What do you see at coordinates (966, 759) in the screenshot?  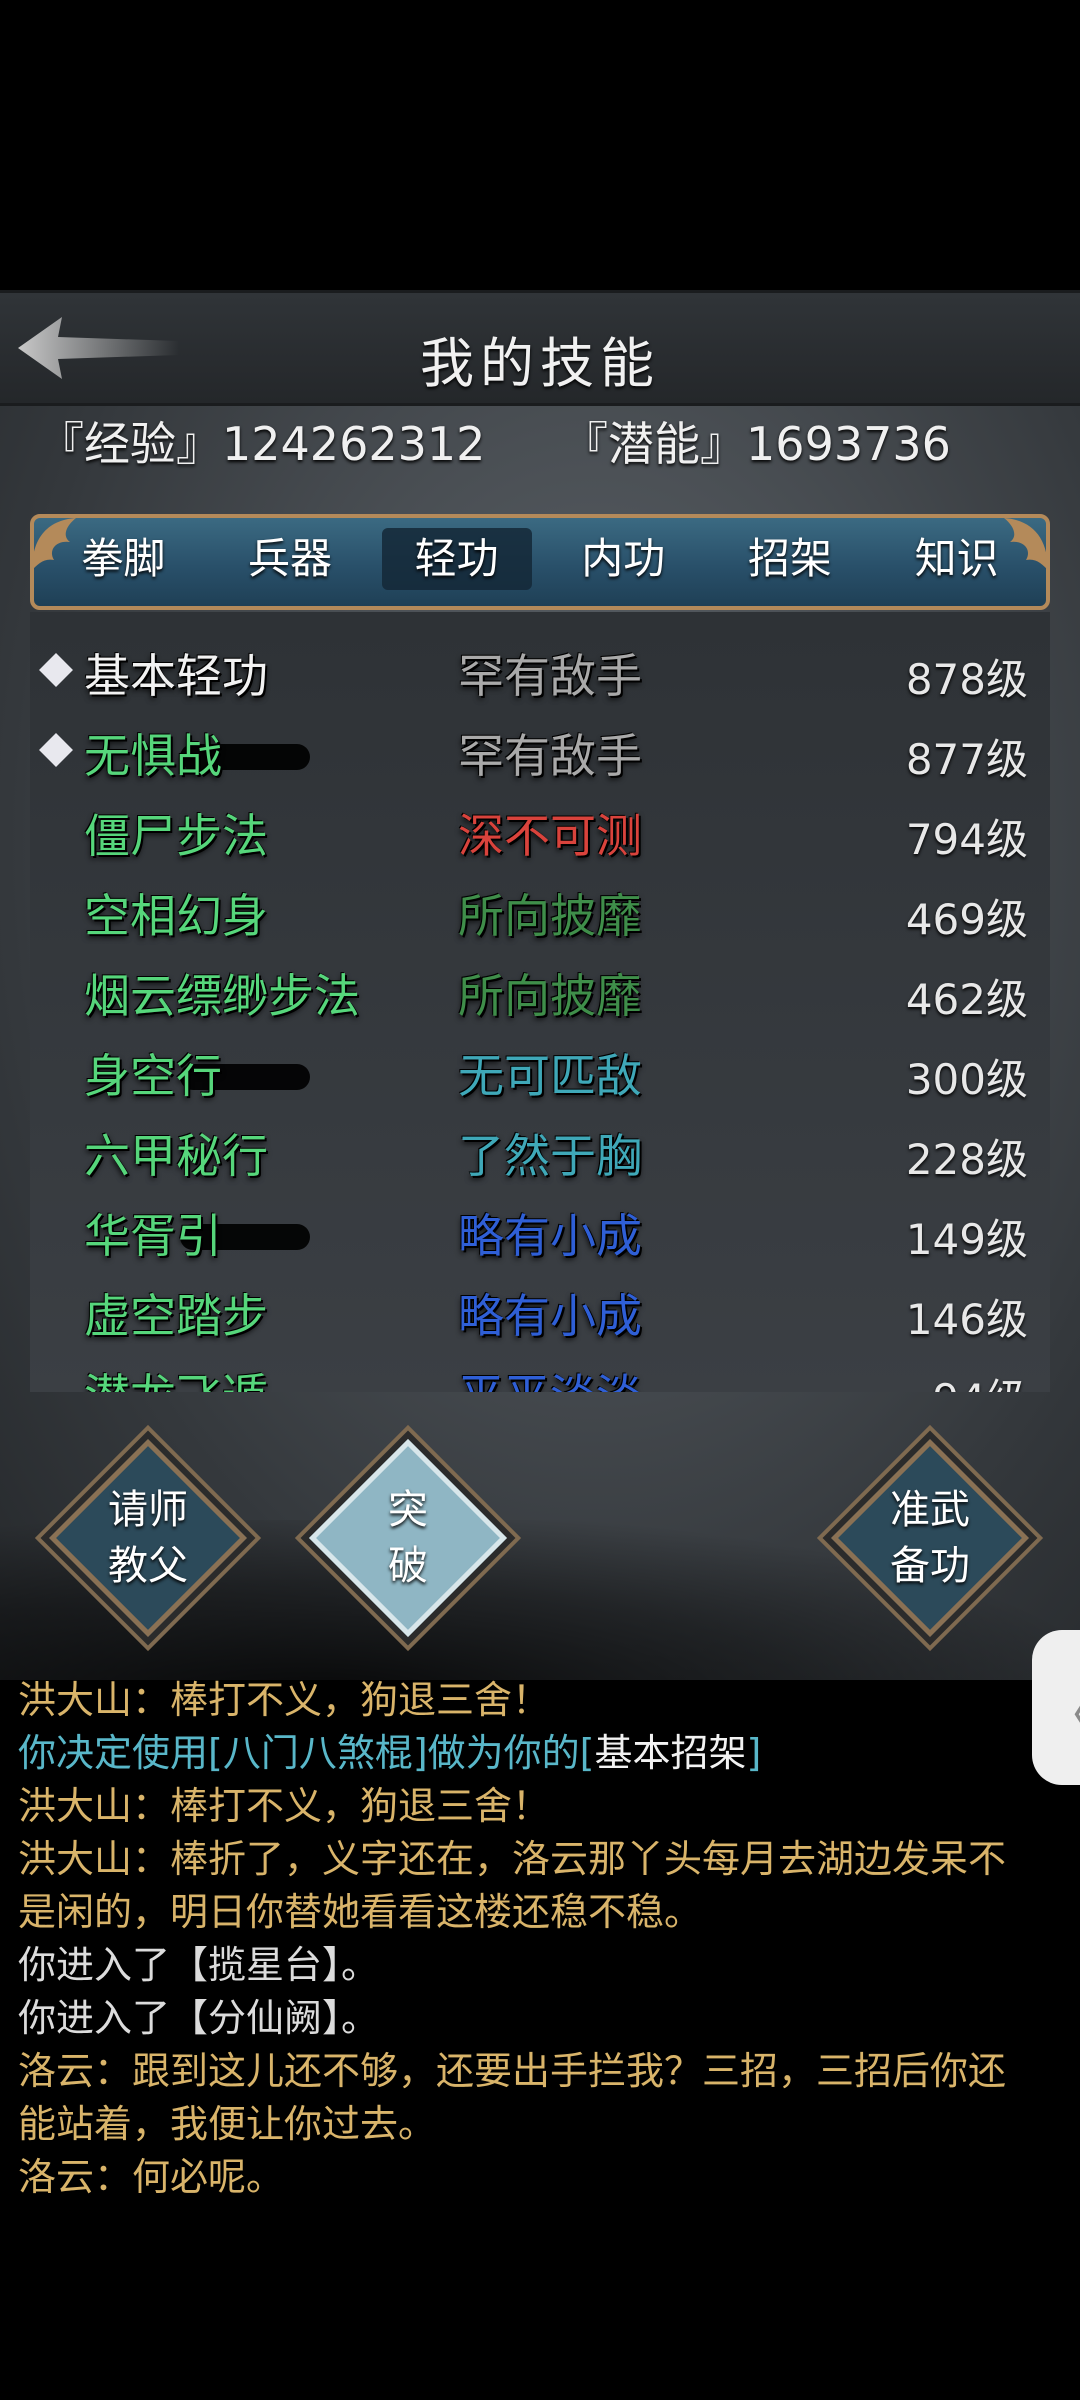 I see `skill-level: 877级` at bounding box center [966, 759].